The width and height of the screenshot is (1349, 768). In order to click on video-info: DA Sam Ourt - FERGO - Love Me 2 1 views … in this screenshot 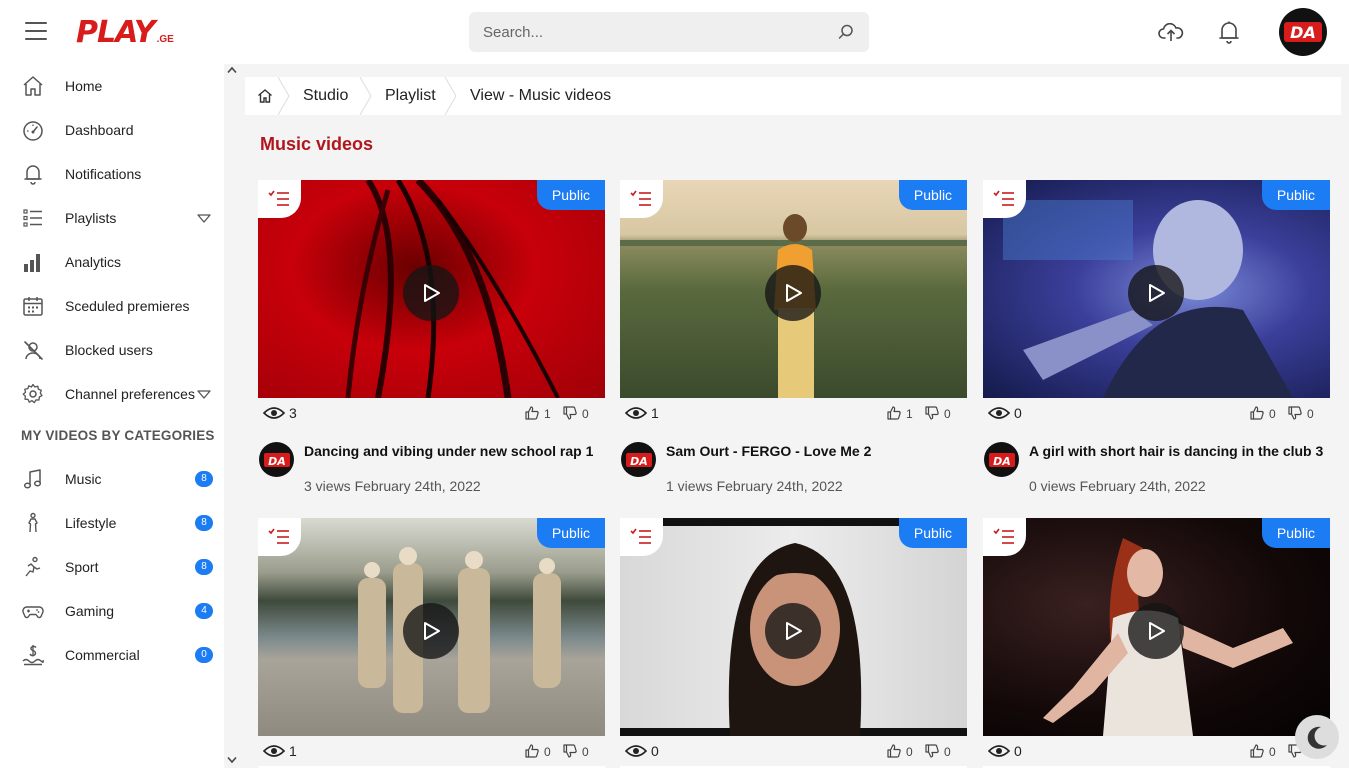, I will do `click(793, 469)`.